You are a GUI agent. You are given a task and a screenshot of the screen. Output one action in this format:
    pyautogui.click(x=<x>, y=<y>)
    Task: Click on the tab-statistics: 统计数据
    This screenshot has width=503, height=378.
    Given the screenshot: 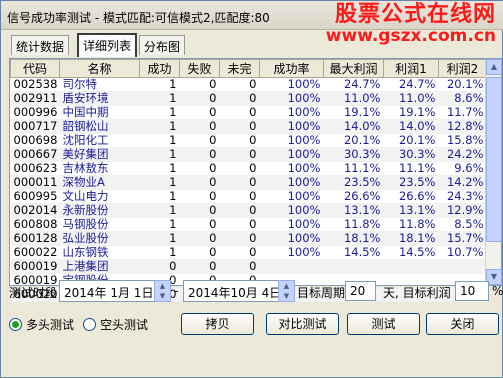 What is the action you would take?
    pyautogui.click(x=40, y=45)
    